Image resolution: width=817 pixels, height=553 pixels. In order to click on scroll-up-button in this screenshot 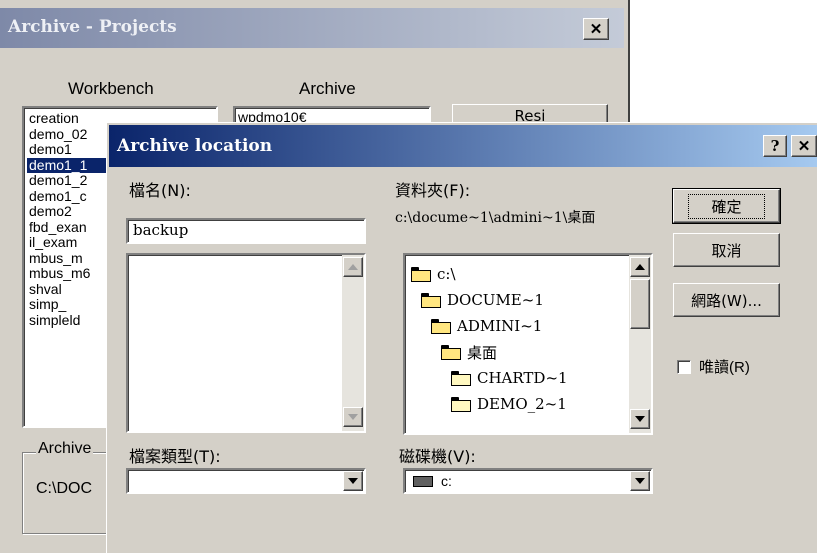, I will do `click(353, 267)`.